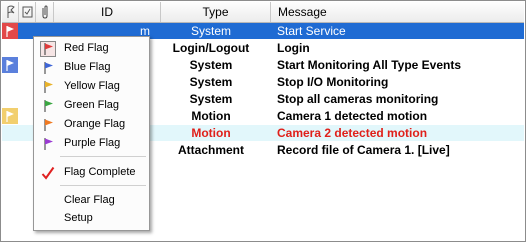 The image size is (526, 242). I want to click on menu-item-label: Blue Flag, so click(87, 67).